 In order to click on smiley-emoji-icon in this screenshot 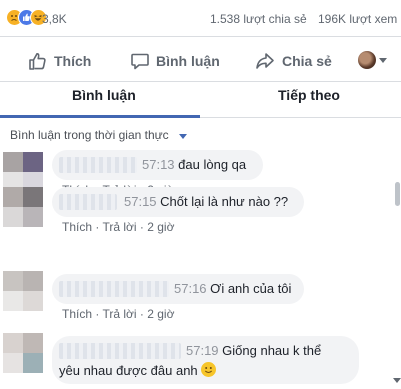, I will do `click(209, 369)`.